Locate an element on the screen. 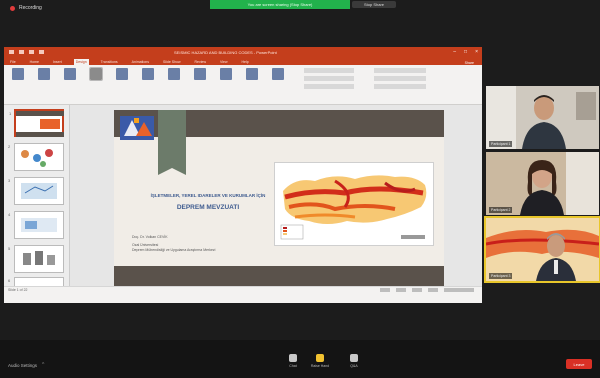  participant-video-tile-active-speaker: Participant 3 is located at coordinates (542, 249).